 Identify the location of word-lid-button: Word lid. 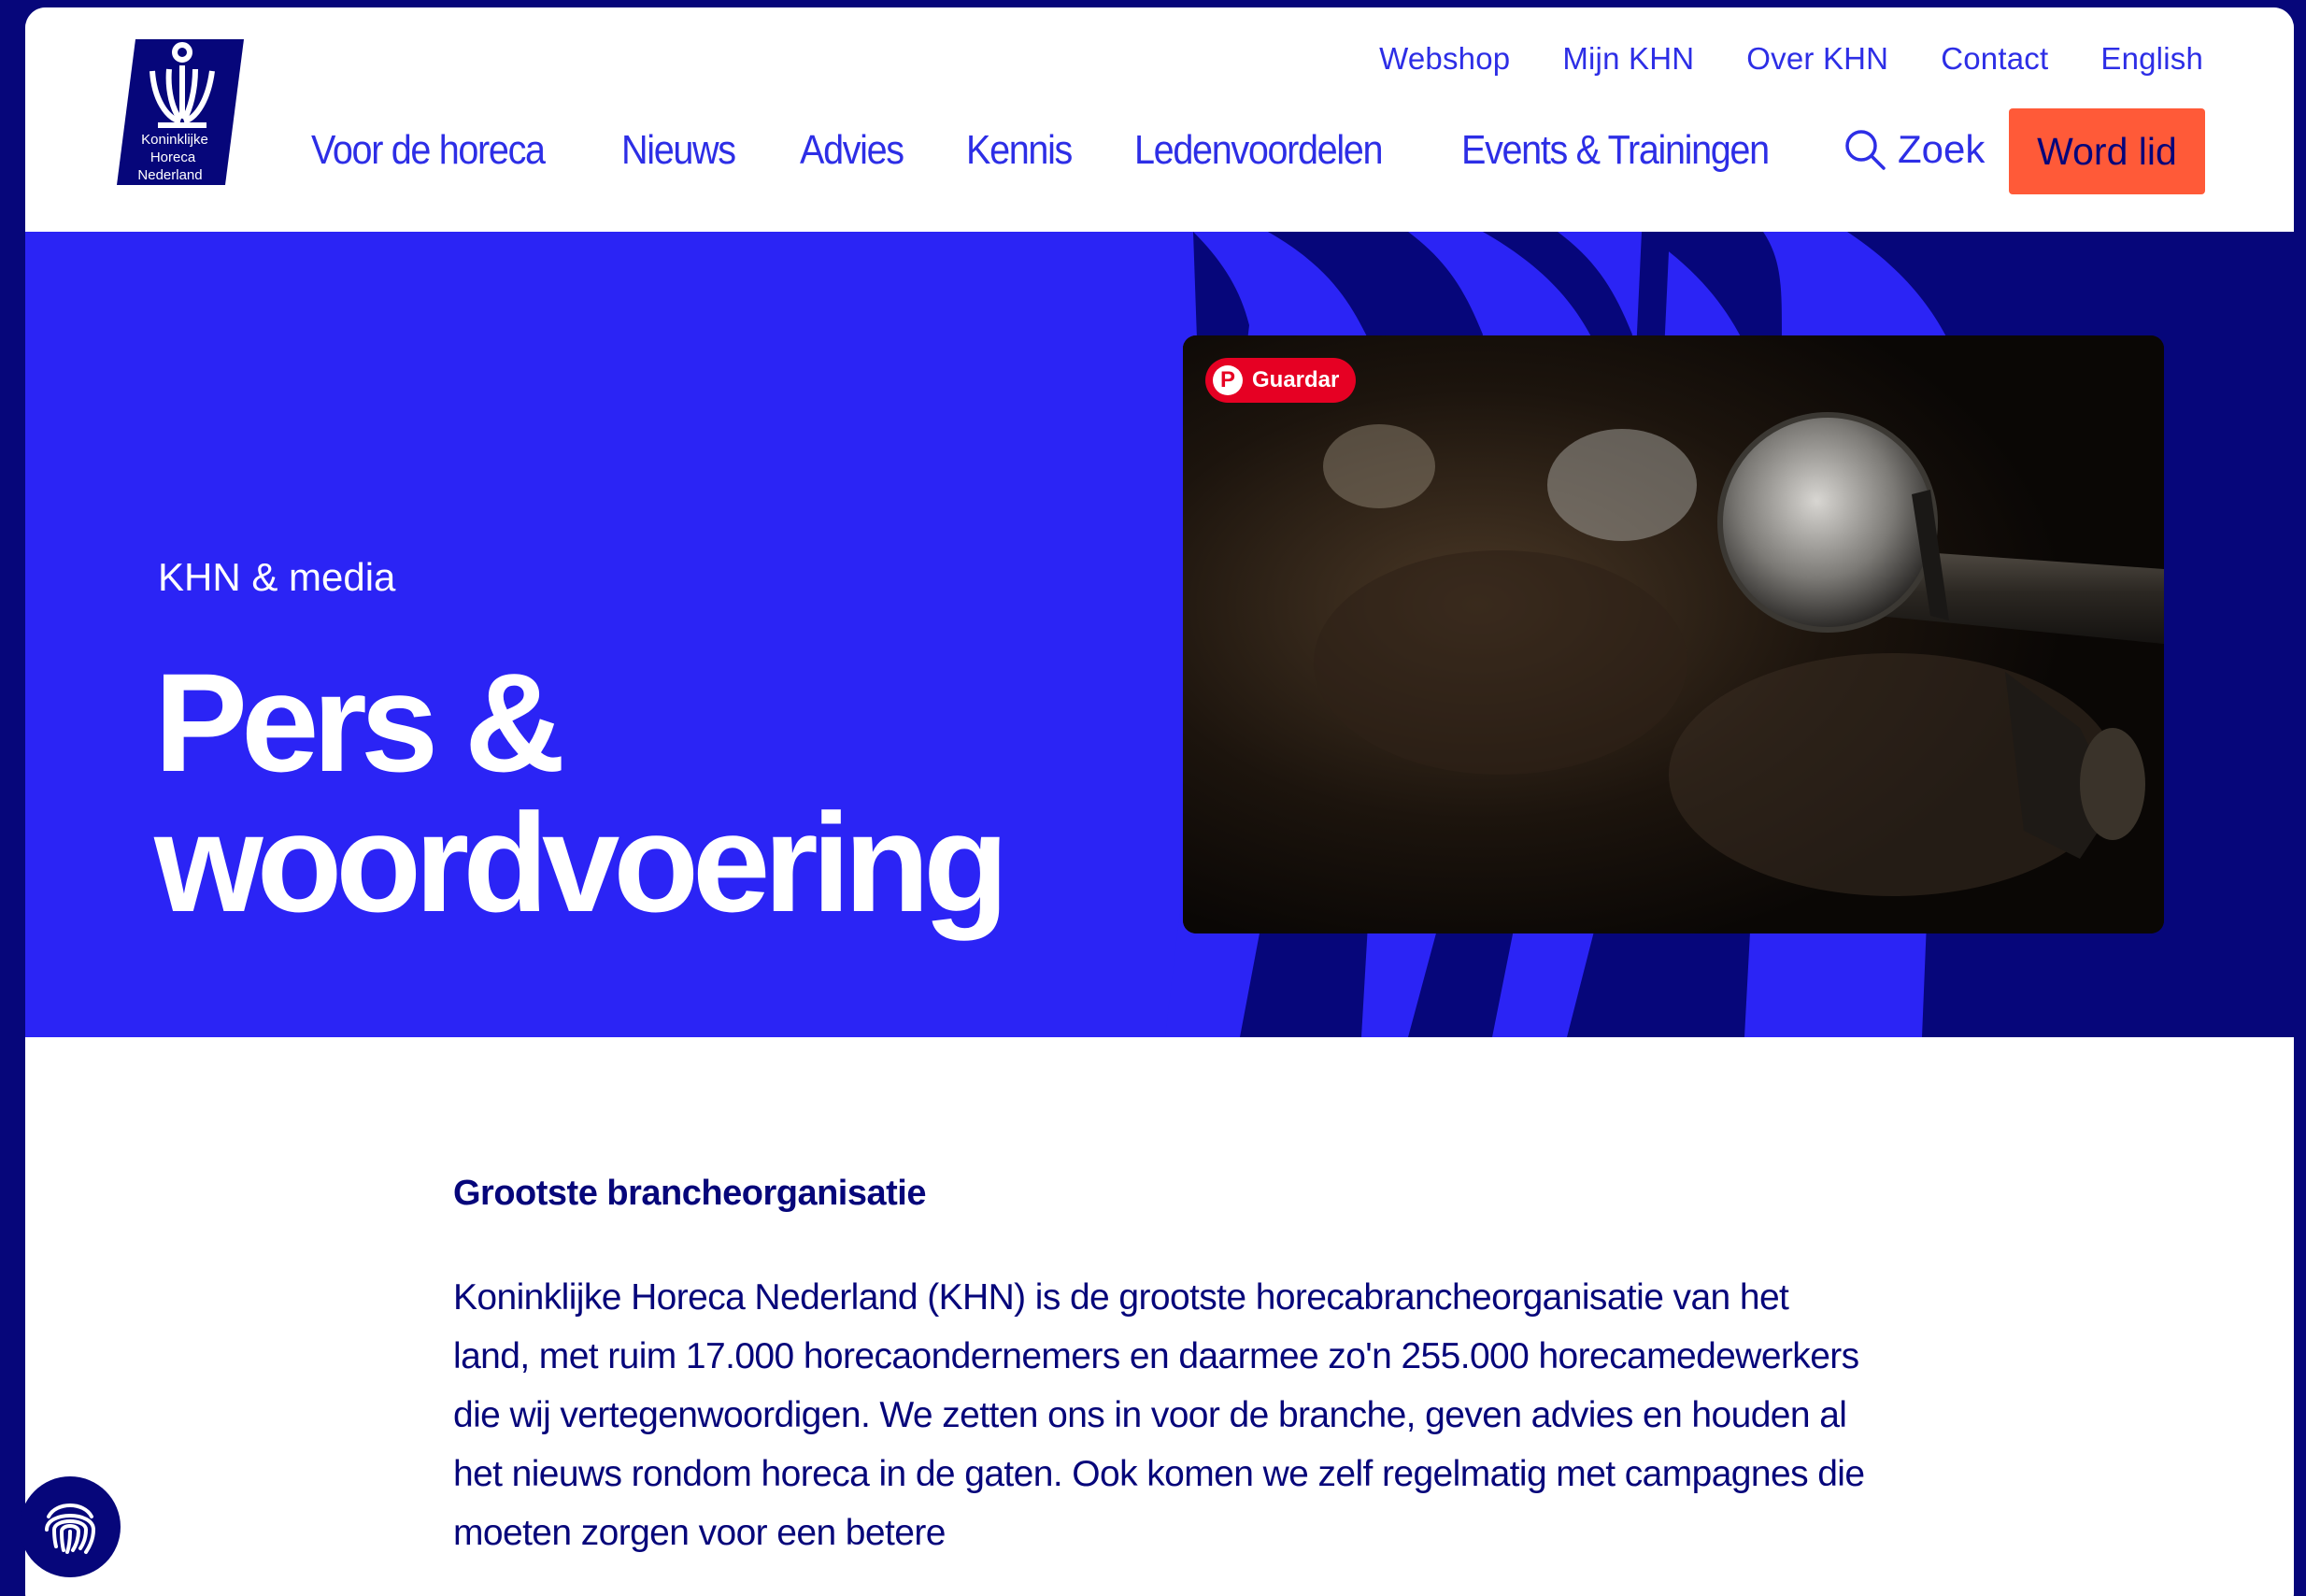
(2107, 151).